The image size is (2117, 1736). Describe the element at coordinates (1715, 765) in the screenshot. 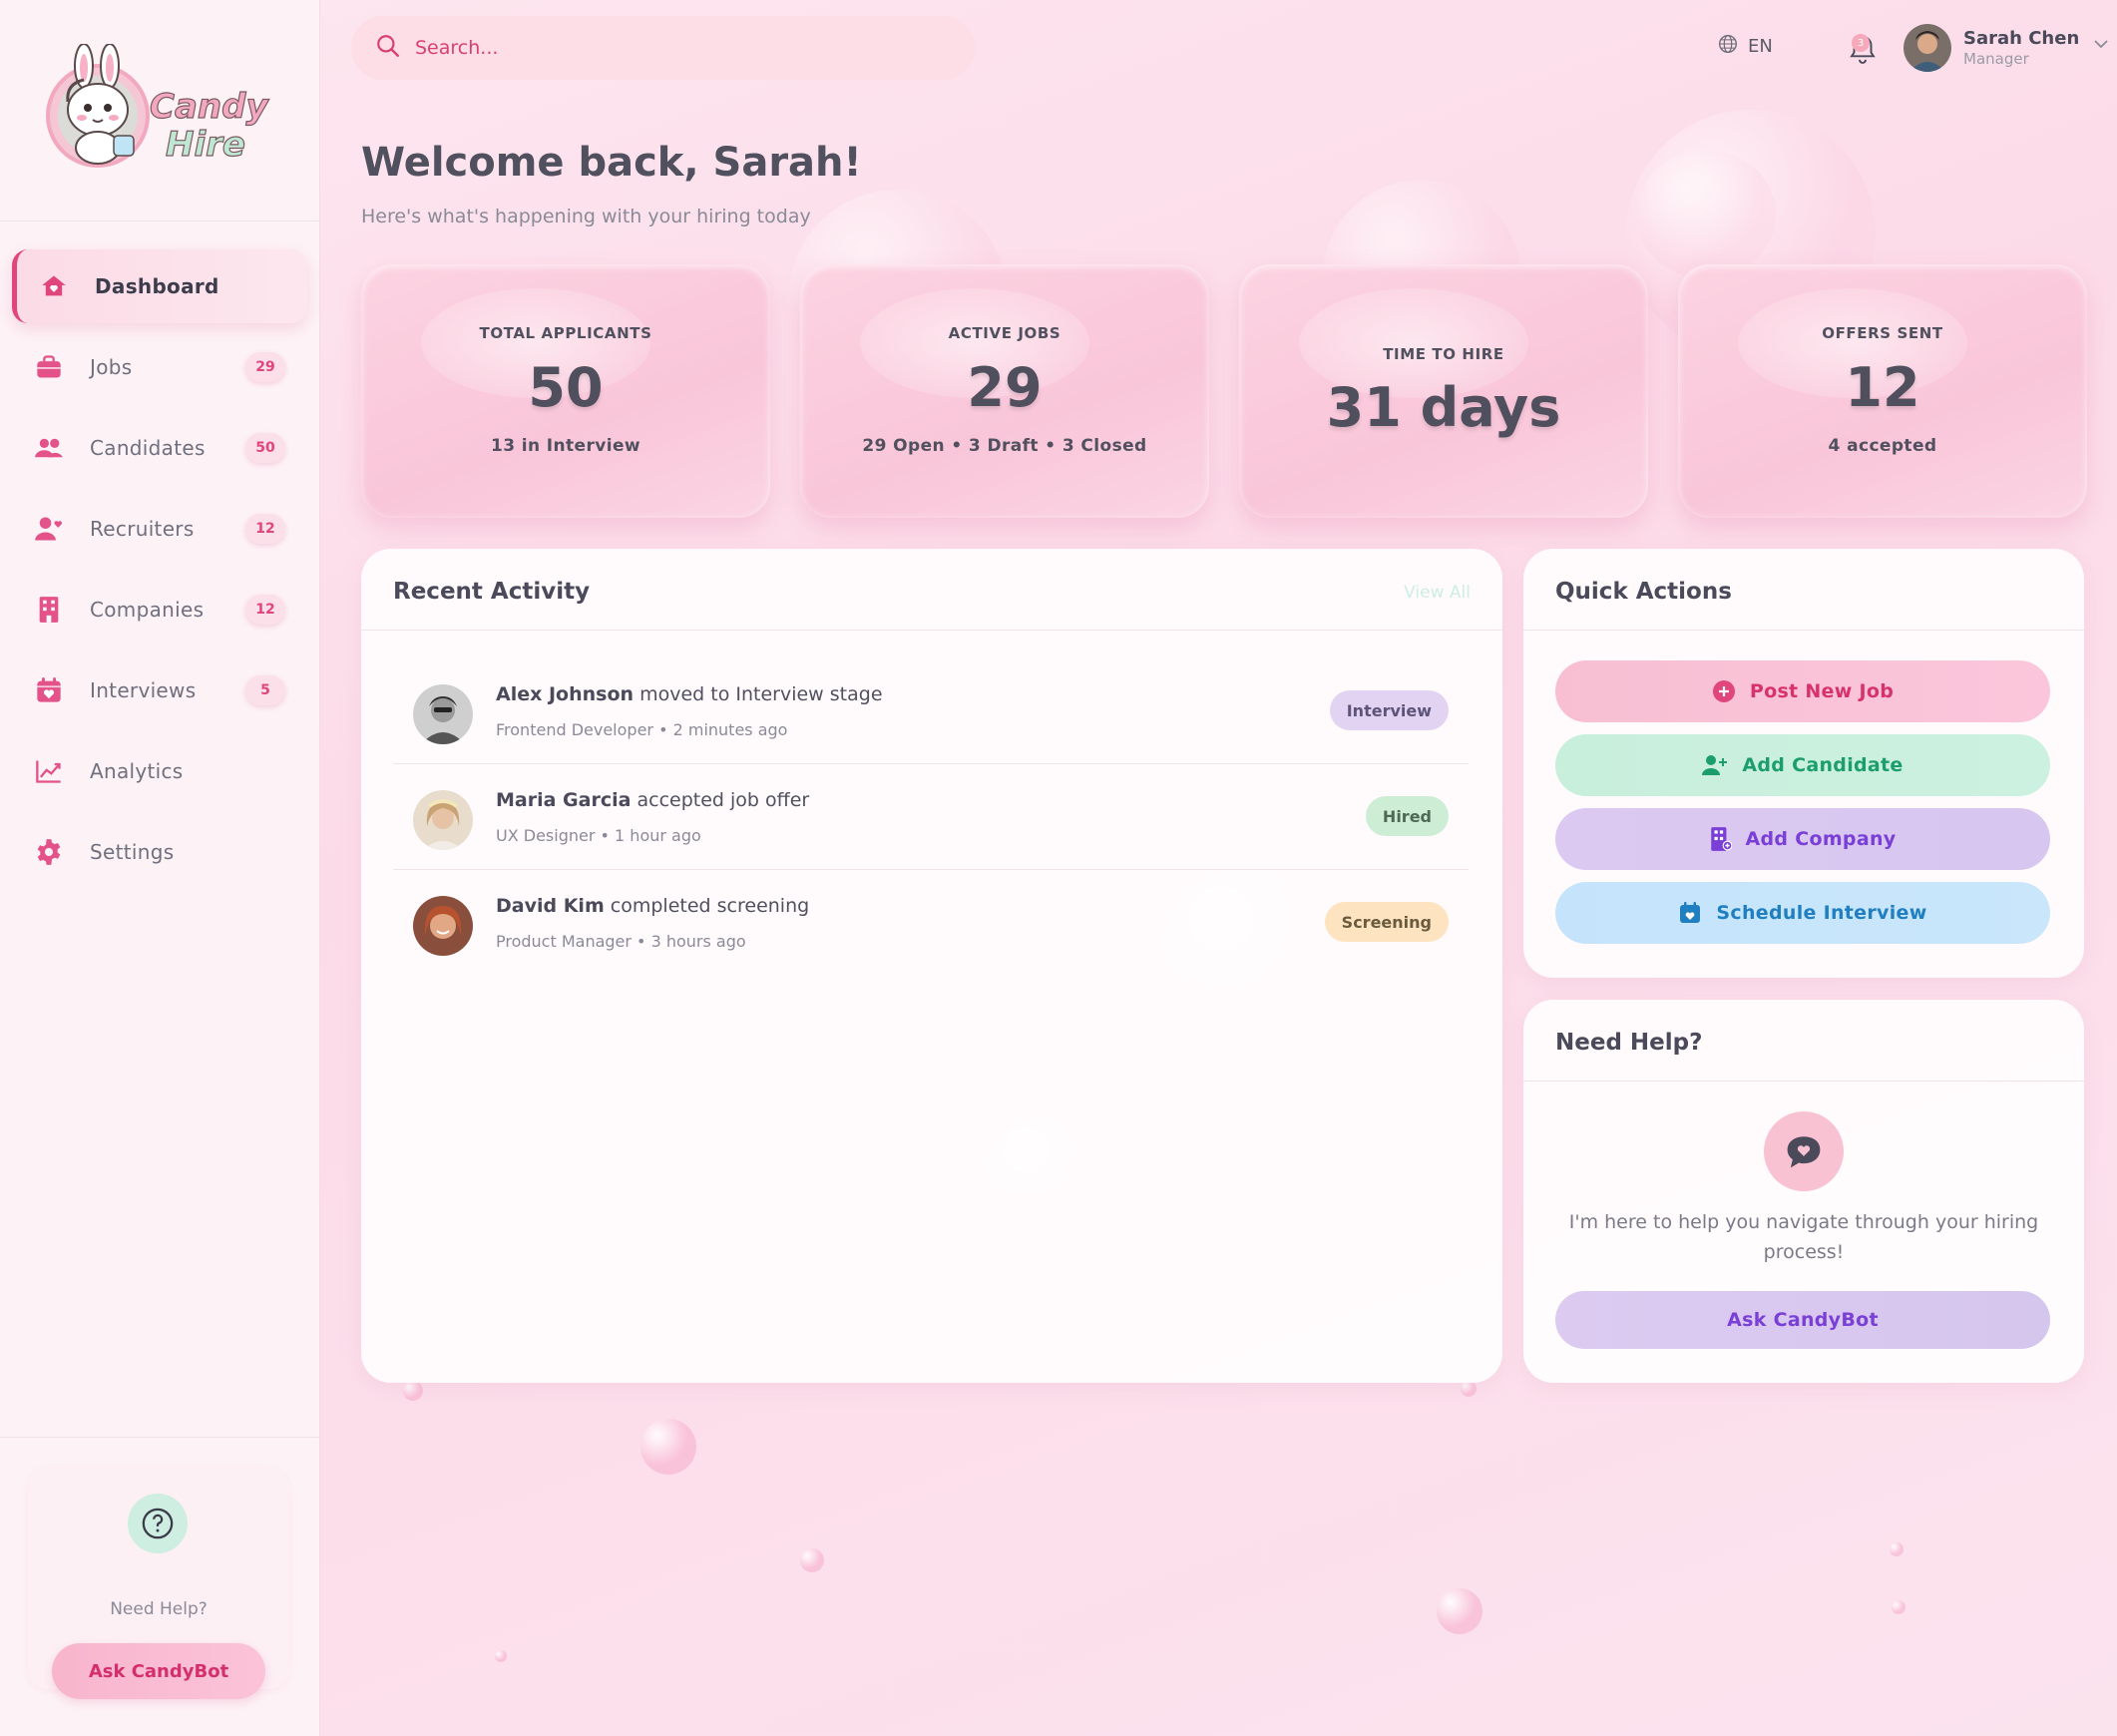

I see `user-plus-icon` at that location.